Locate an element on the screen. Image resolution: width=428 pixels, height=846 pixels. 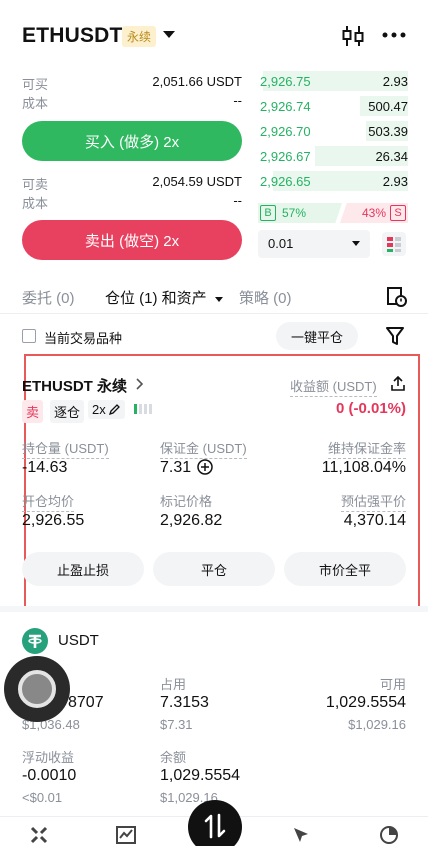
upnl-value: -0.0010 is located at coordinates (49, 775).